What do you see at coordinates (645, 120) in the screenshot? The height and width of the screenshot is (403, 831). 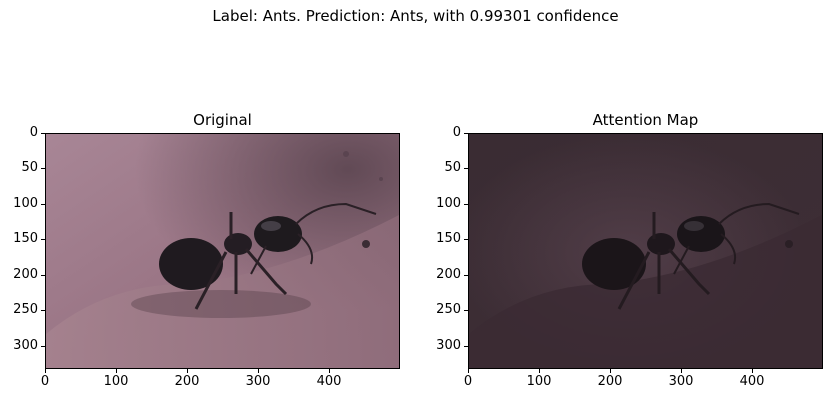 I see `panel-title: Attention Map` at bounding box center [645, 120].